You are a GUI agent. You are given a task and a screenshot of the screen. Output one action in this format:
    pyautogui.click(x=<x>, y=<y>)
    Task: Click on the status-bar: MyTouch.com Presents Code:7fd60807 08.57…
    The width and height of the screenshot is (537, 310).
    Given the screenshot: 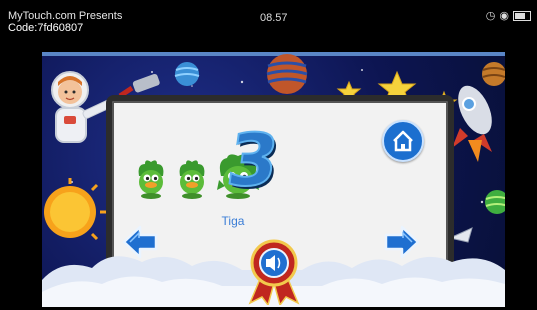 What is the action you would take?
    pyautogui.click(x=268, y=20)
    